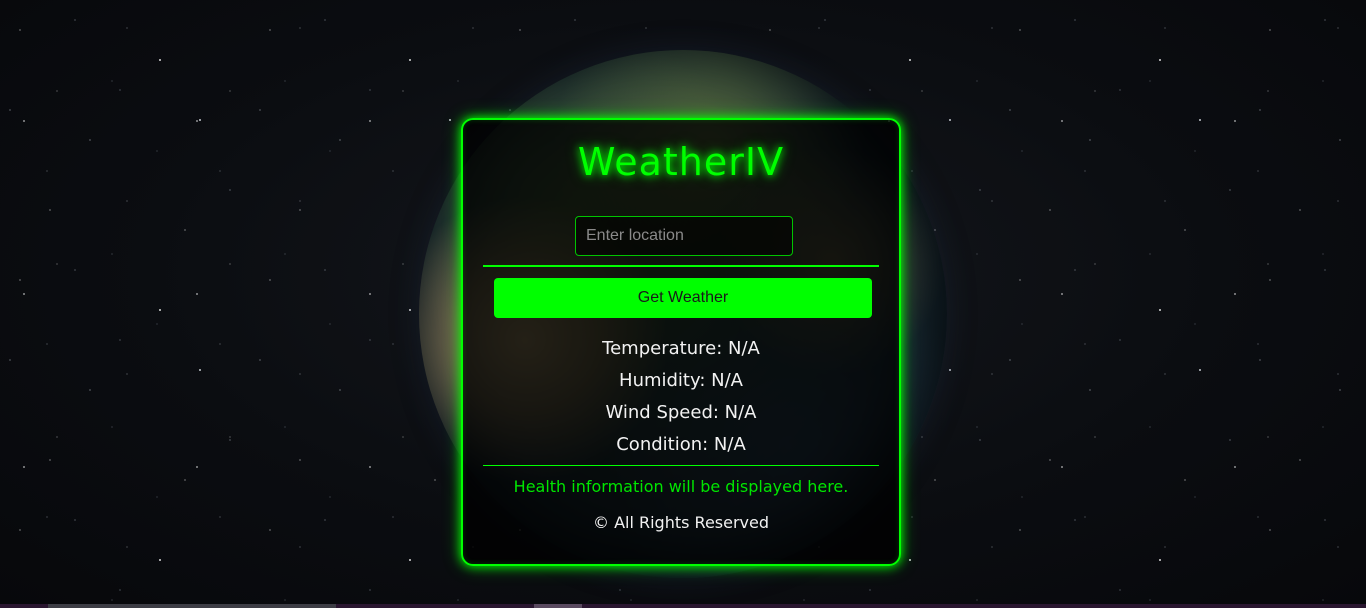 This screenshot has height=608, width=1366. I want to click on get-weather-button: Get Weather, so click(683, 298).